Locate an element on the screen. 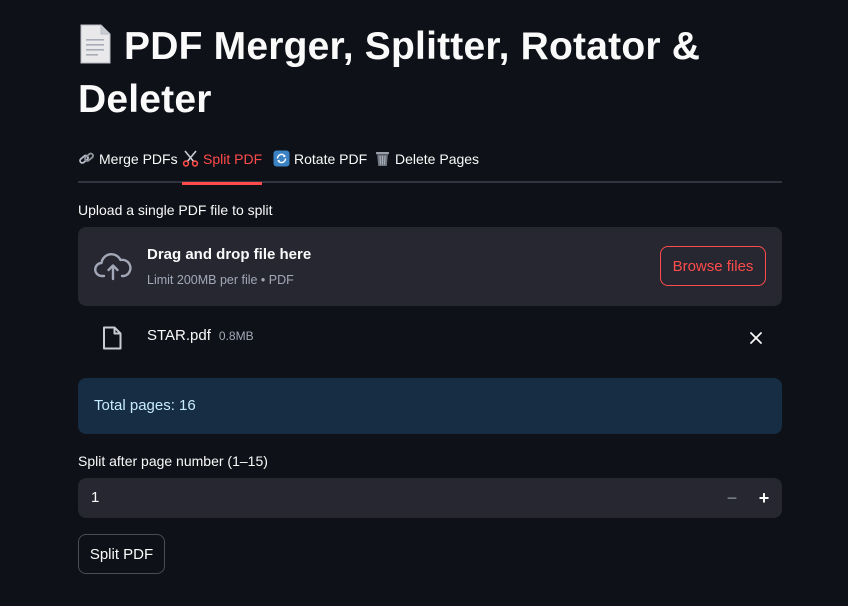 This screenshot has height=606, width=848. tab-split-pdf-label: Split PDF is located at coordinates (233, 159).